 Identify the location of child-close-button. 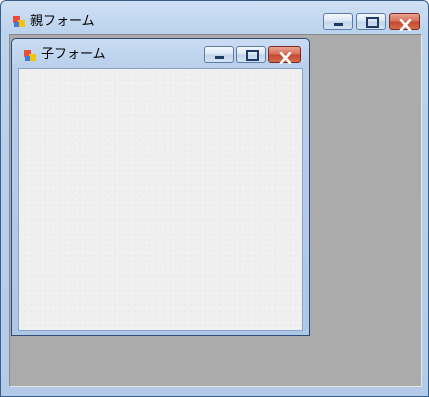
(284, 55).